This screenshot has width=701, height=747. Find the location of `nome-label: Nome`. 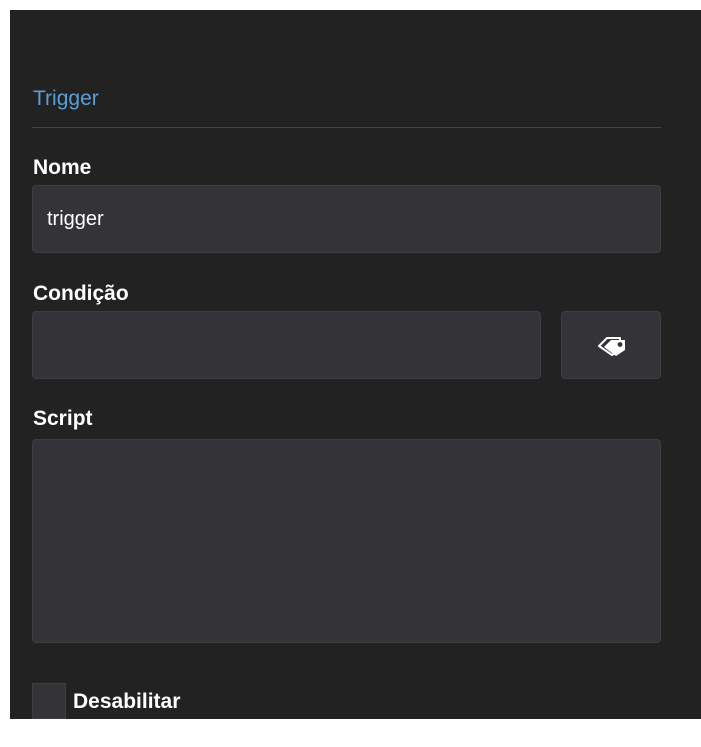

nome-label: Nome is located at coordinates (62, 167).